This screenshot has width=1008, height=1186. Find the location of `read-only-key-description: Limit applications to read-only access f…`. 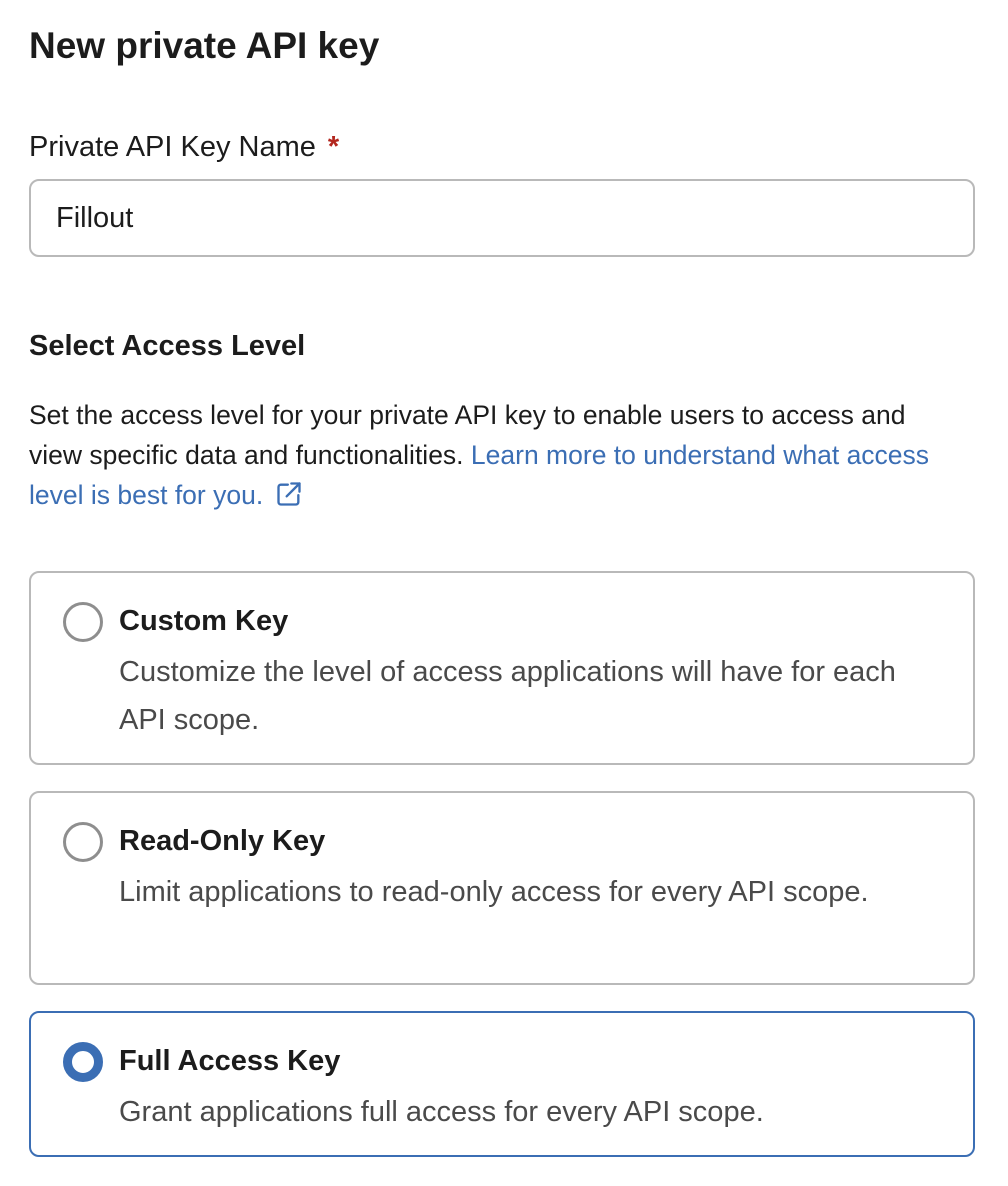

read-only-key-description: Limit applications to read-only access f… is located at coordinates (494, 892).